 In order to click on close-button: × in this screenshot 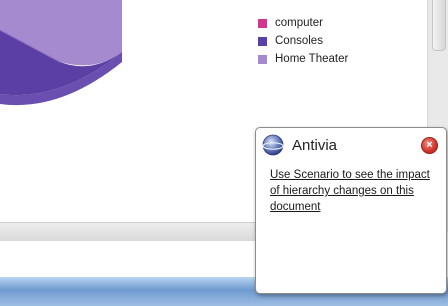, I will do `click(429, 145)`.